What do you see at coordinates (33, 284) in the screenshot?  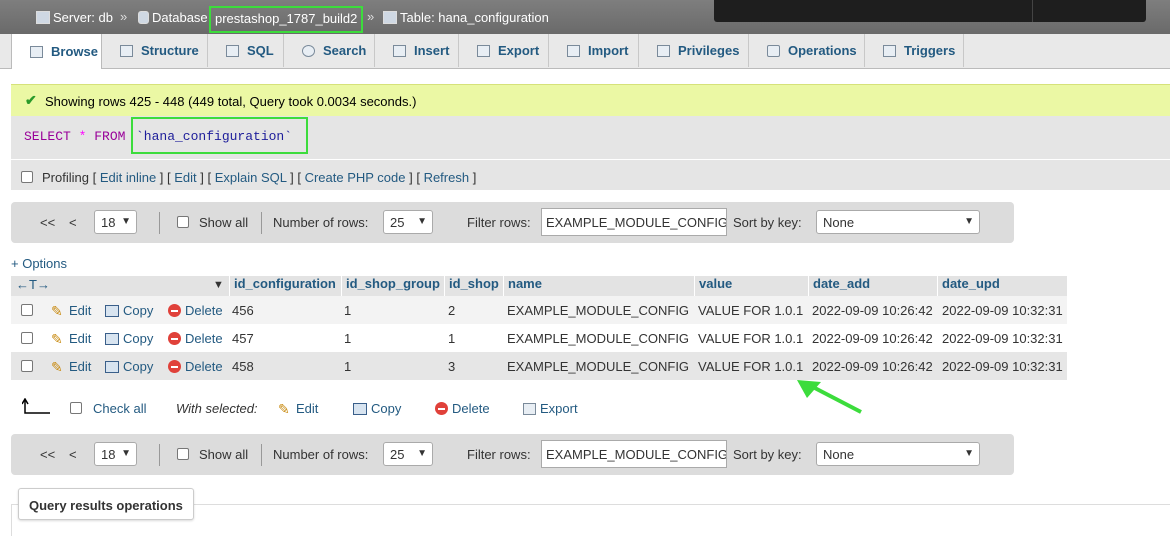 I see `column-arrows-icon: ←T→` at bounding box center [33, 284].